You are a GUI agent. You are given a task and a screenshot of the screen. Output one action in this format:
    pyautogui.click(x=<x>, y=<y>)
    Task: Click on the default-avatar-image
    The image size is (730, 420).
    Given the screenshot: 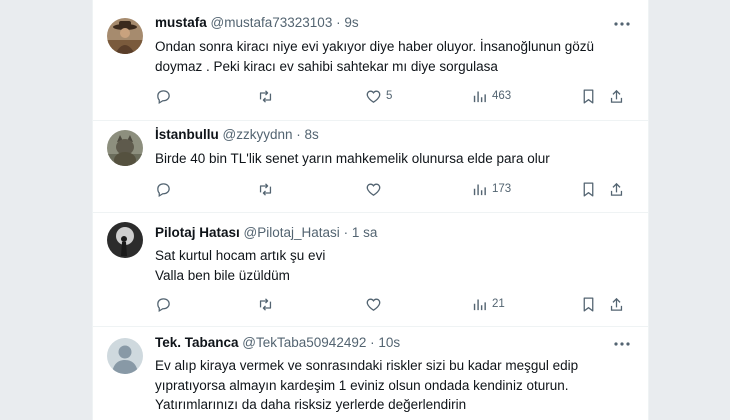 What is the action you would take?
    pyautogui.click(x=125, y=356)
    